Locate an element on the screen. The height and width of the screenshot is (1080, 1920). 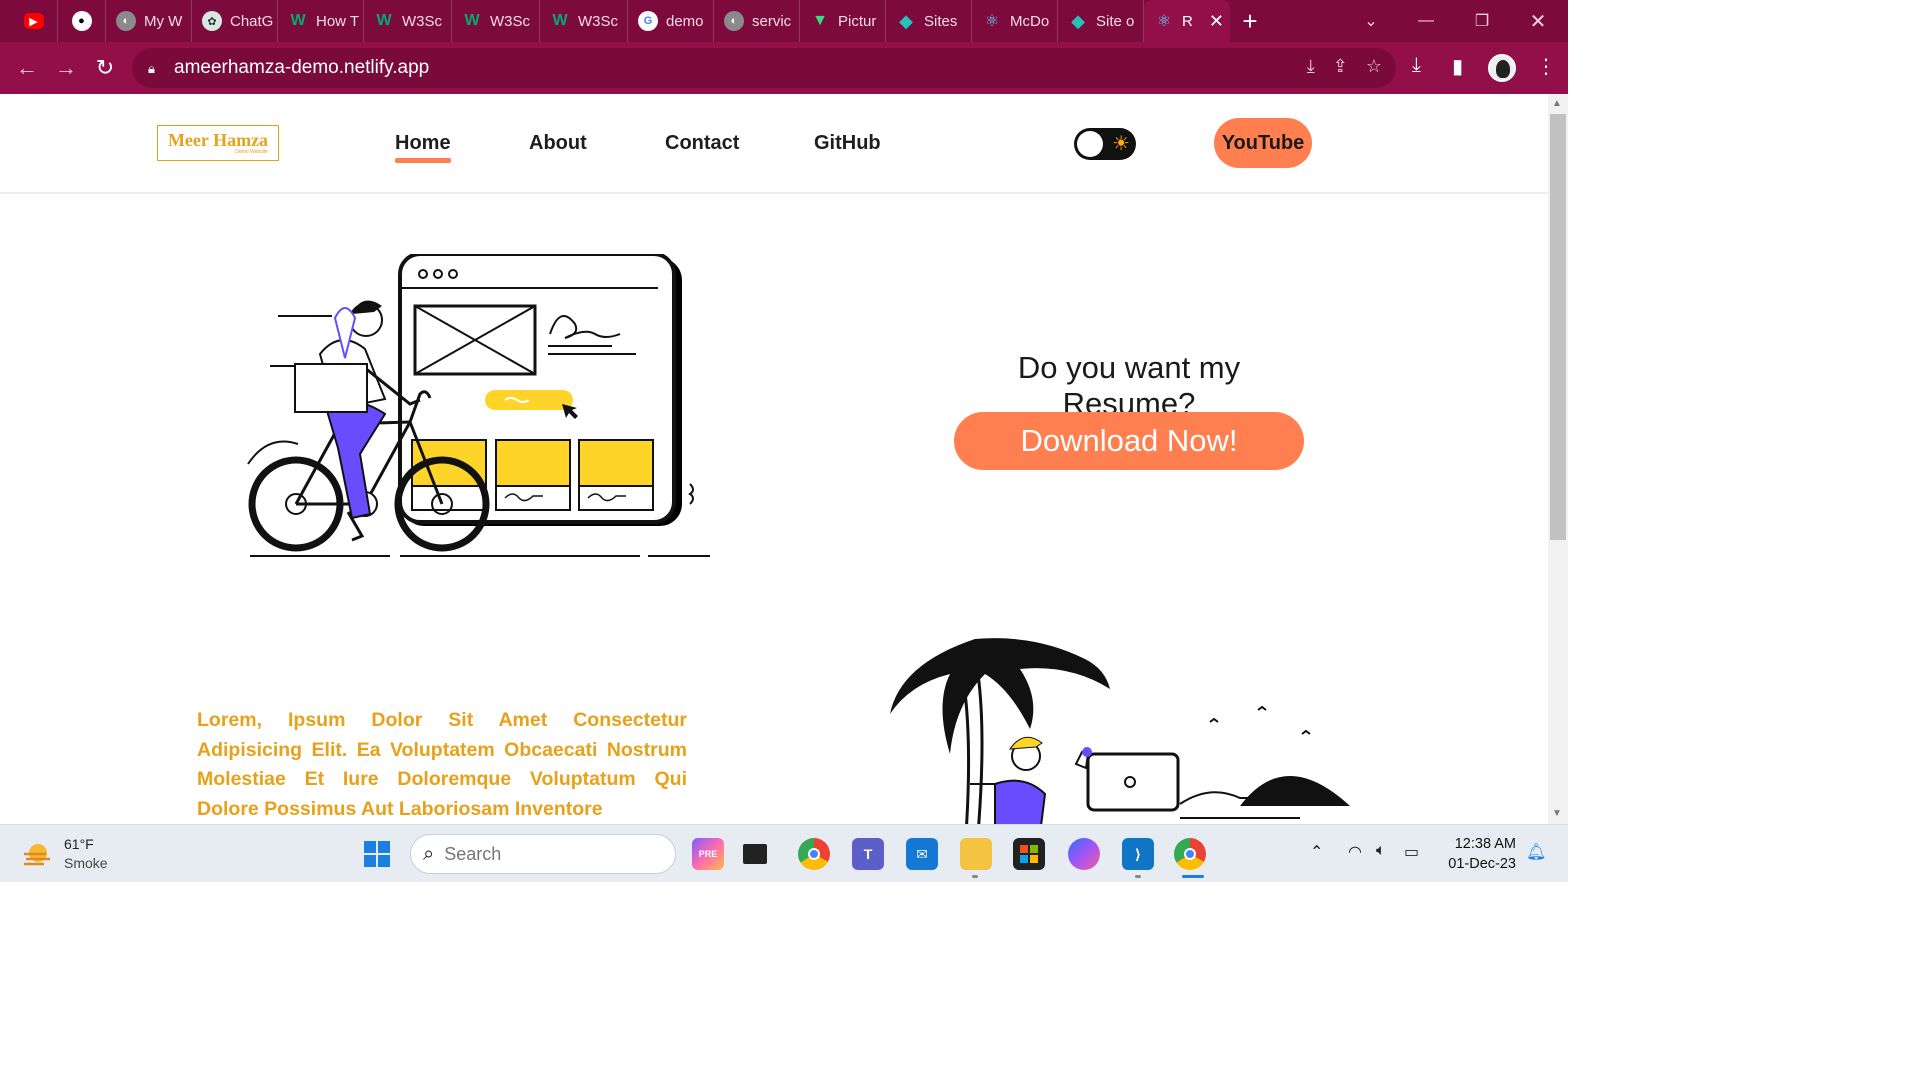
back-button: ← is located at coordinates (27, 68).